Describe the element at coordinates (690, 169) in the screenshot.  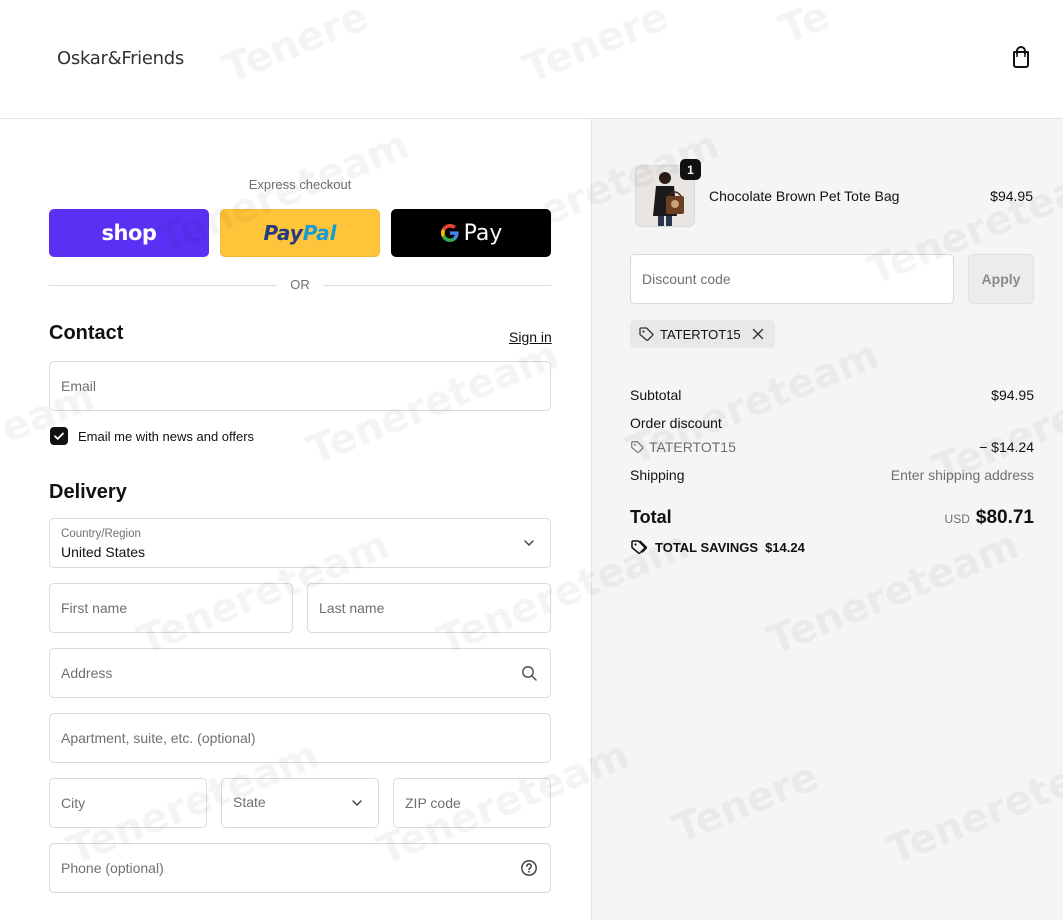
I see `quantity-badge: 1` at that location.